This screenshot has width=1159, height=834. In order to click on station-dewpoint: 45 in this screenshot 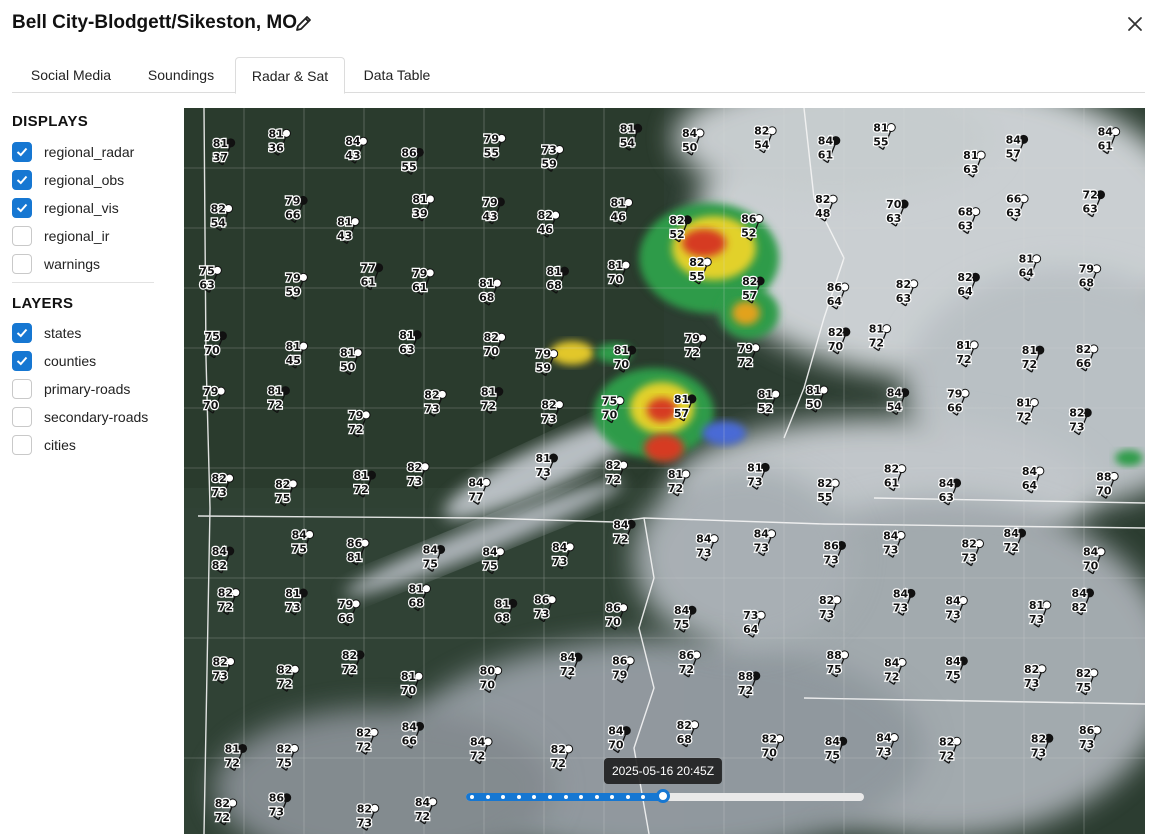, I will do `click(293, 360)`.